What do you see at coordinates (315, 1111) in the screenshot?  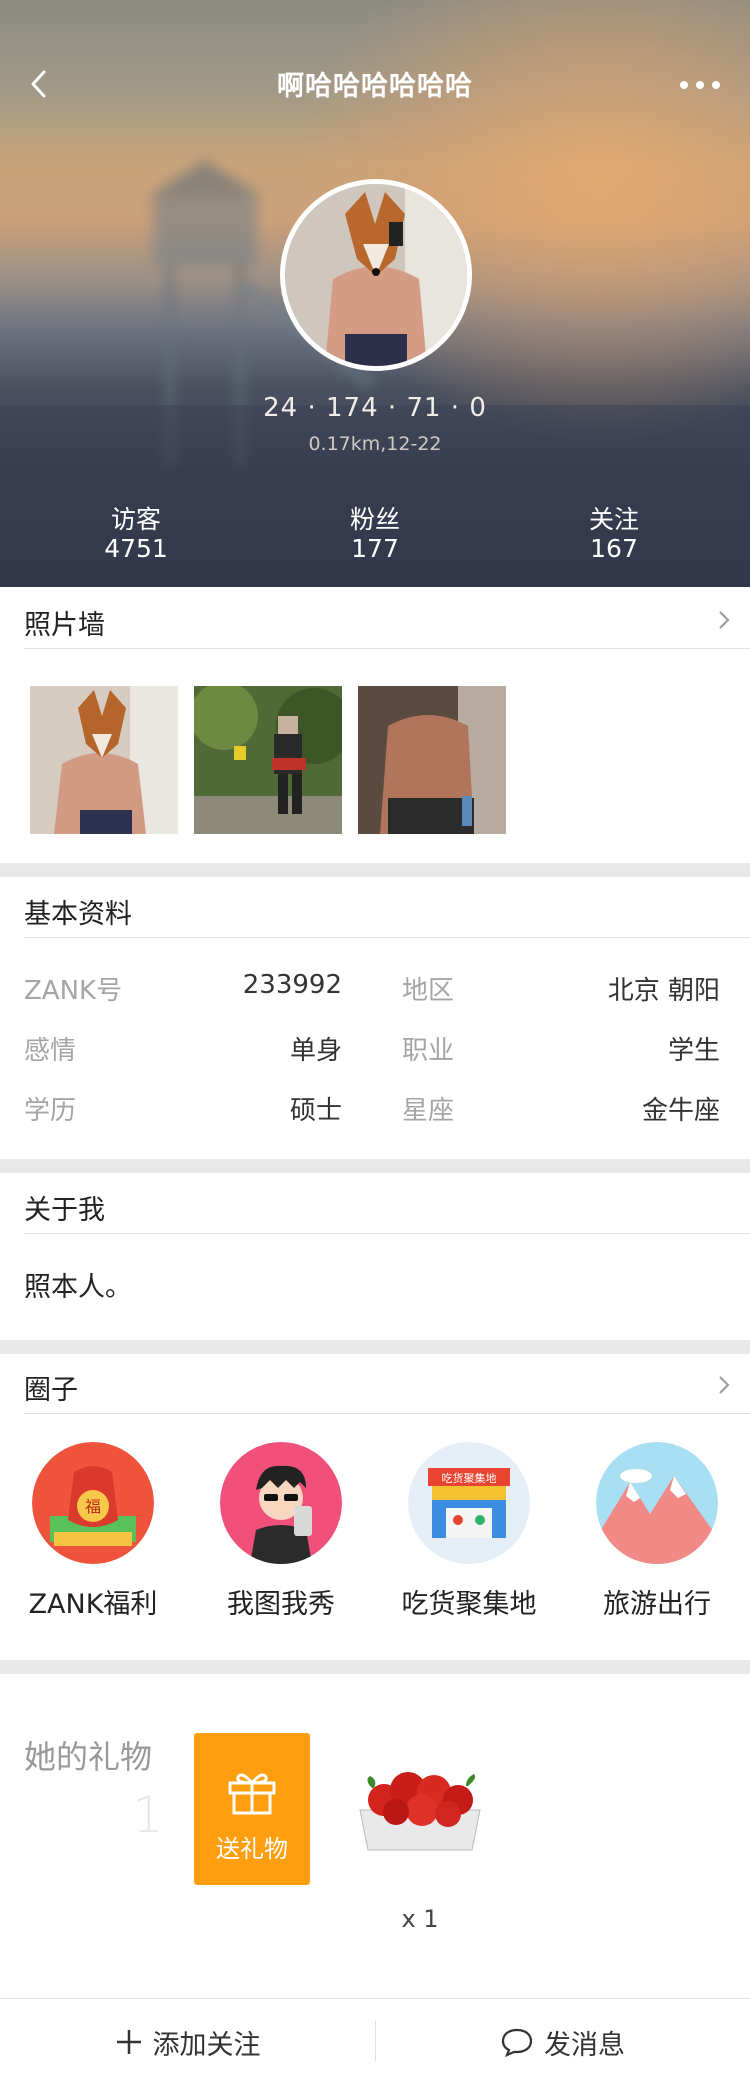 I see `info-value-education: 硕士` at bounding box center [315, 1111].